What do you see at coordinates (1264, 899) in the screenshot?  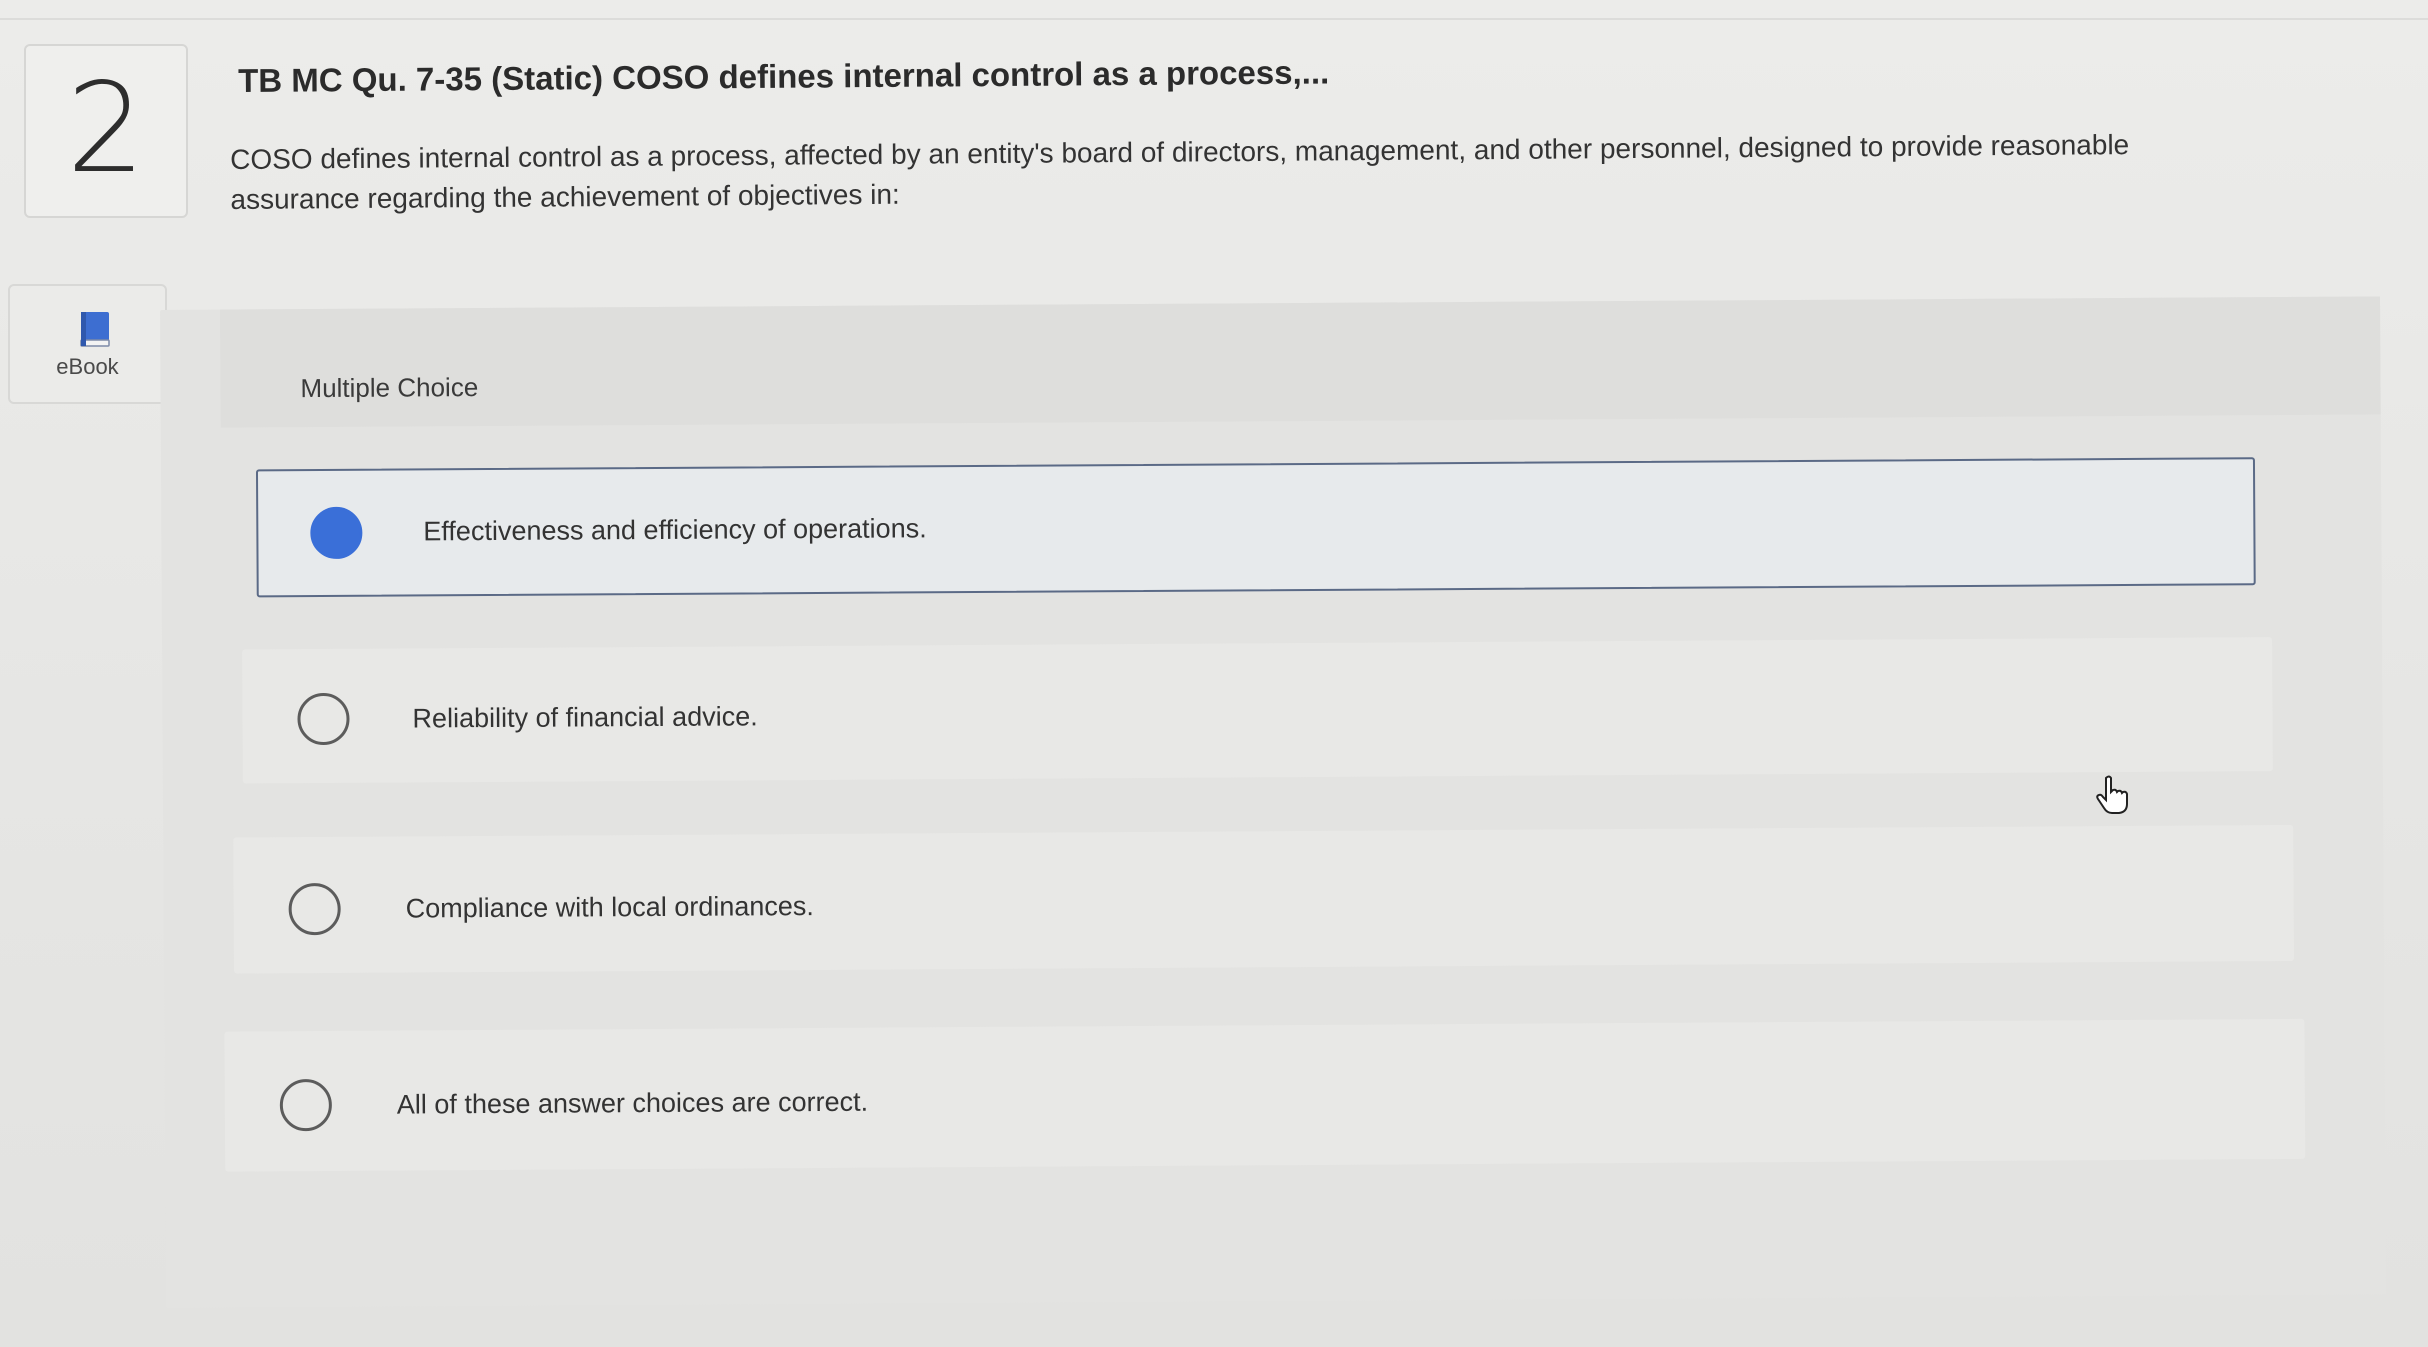 I see `answer-option-3: Compliance with local ordinances.` at bounding box center [1264, 899].